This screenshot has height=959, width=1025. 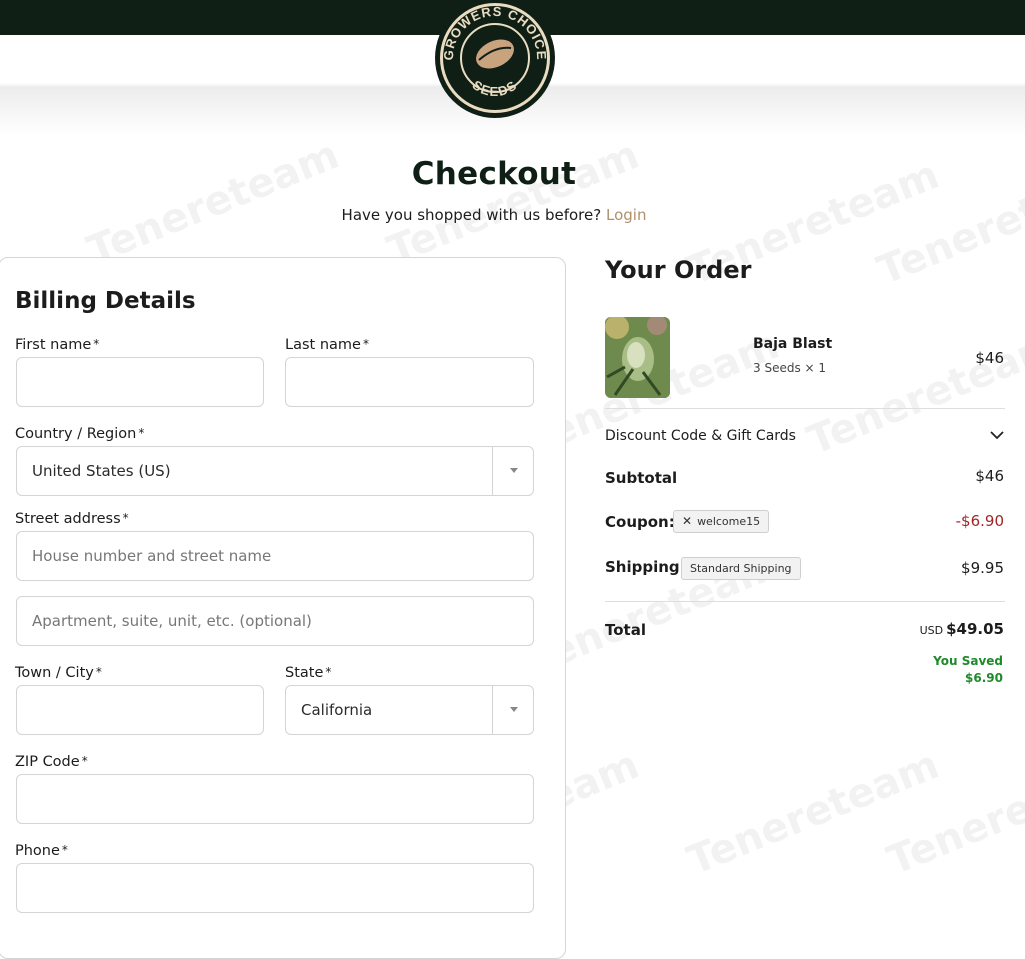 What do you see at coordinates (53, 345) in the screenshot?
I see `label-text: First name` at bounding box center [53, 345].